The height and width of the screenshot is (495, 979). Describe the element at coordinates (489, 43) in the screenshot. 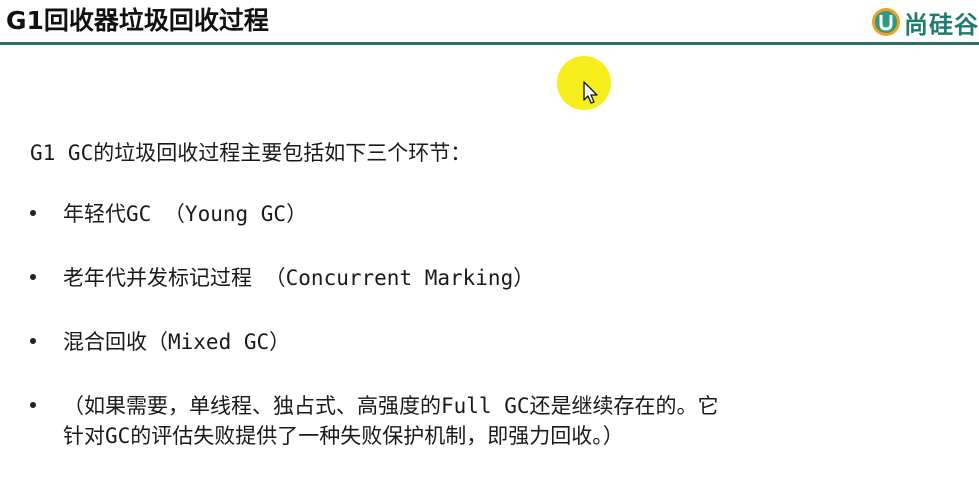

I see `title-divider` at that location.